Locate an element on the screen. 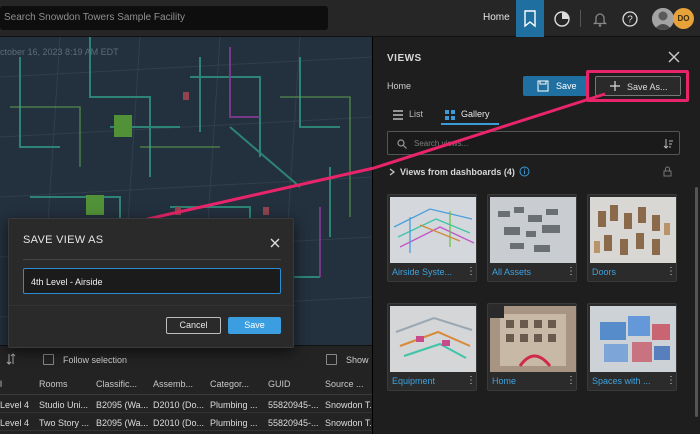 The width and height of the screenshot is (700, 434). avatar-photo is located at coordinates (663, 19).